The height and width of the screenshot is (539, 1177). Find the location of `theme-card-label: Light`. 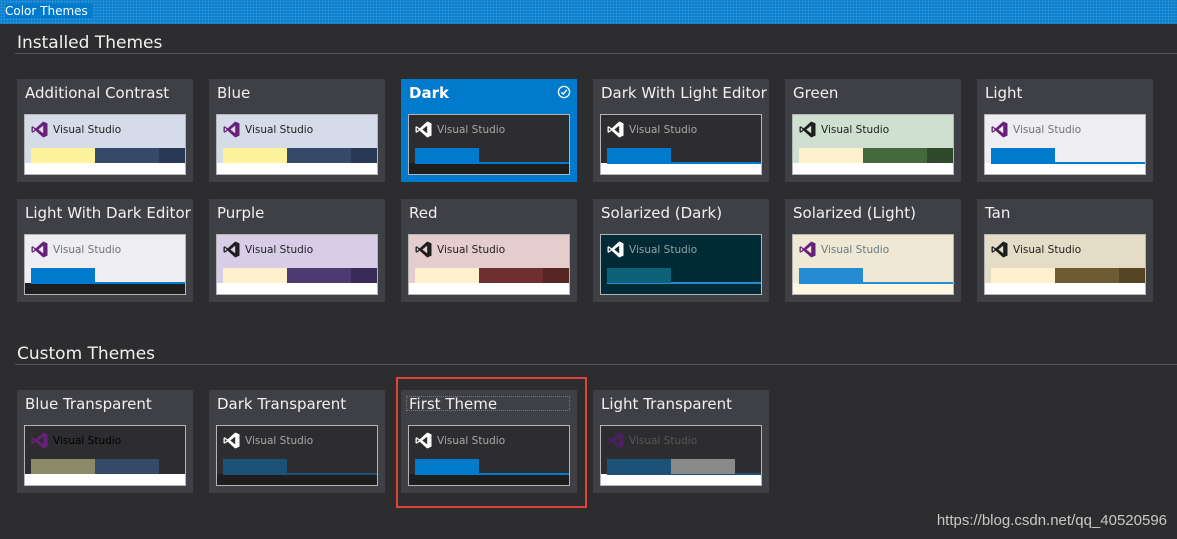

theme-card-label: Light is located at coordinates (1004, 93).